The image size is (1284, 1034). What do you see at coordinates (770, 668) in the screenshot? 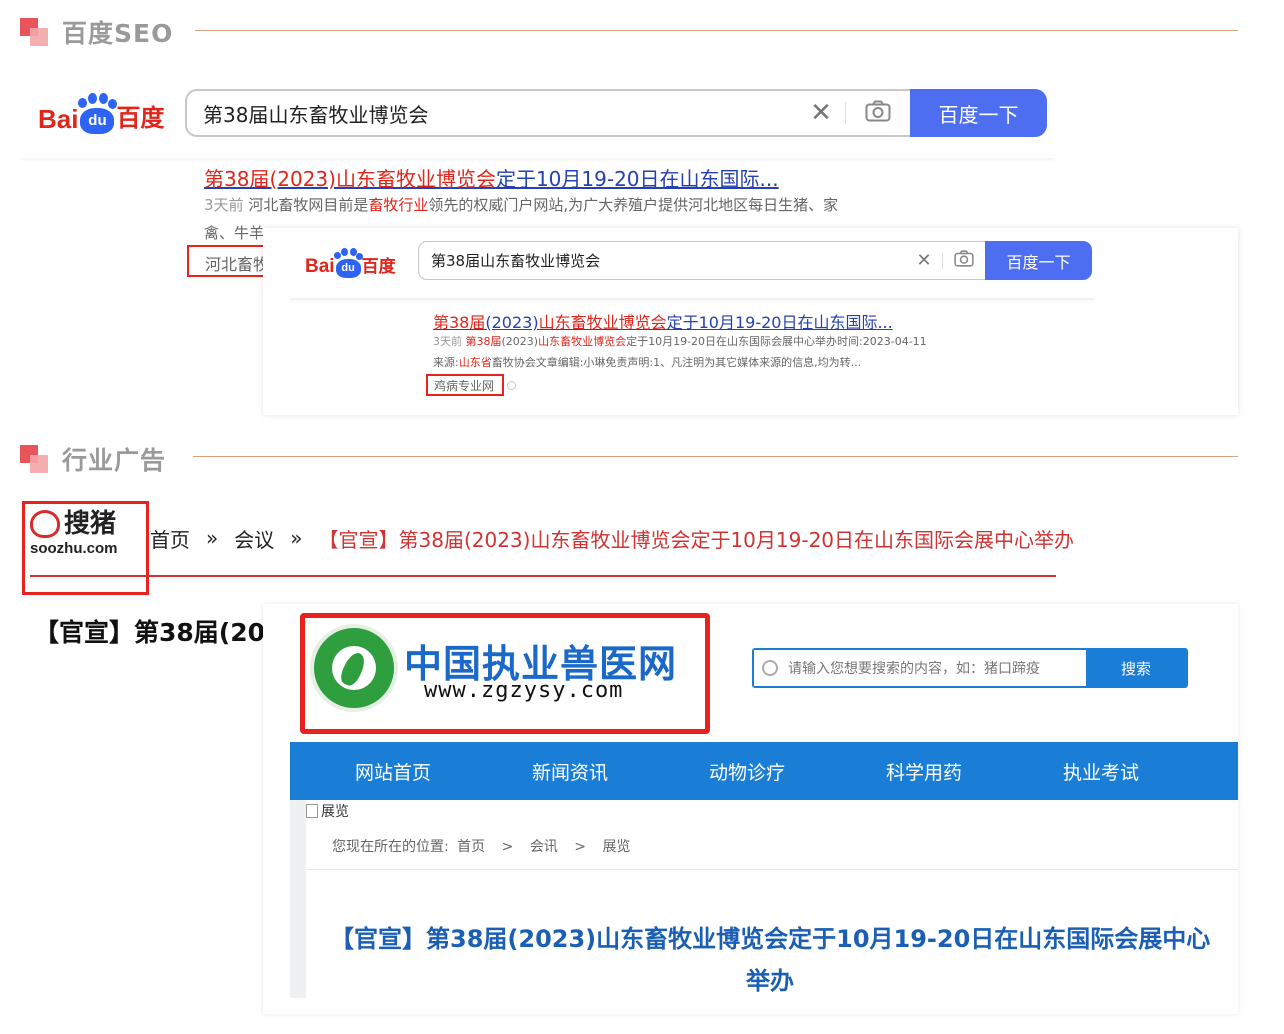
I see `search-icon` at bounding box center [770, 668].